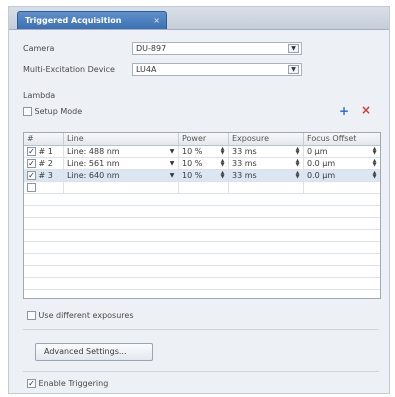 This screenshot has height=397, width=395. Describe the element at coordinates (31, 383) in the screenshot. I see `enable-triggering-check: ✓` at that location.